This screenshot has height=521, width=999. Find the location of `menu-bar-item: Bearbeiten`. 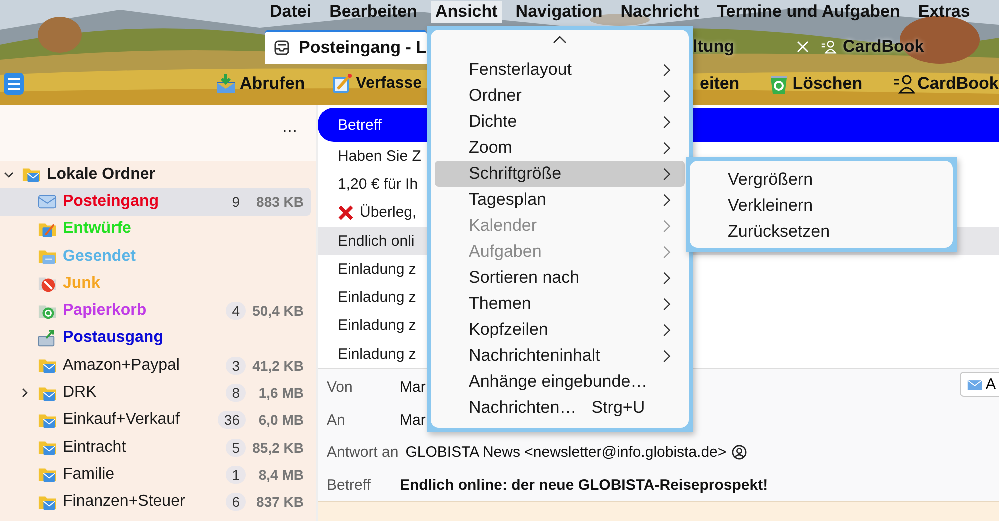

menu-bar-item: Bearbeiten is located at coordinates (374, 12).